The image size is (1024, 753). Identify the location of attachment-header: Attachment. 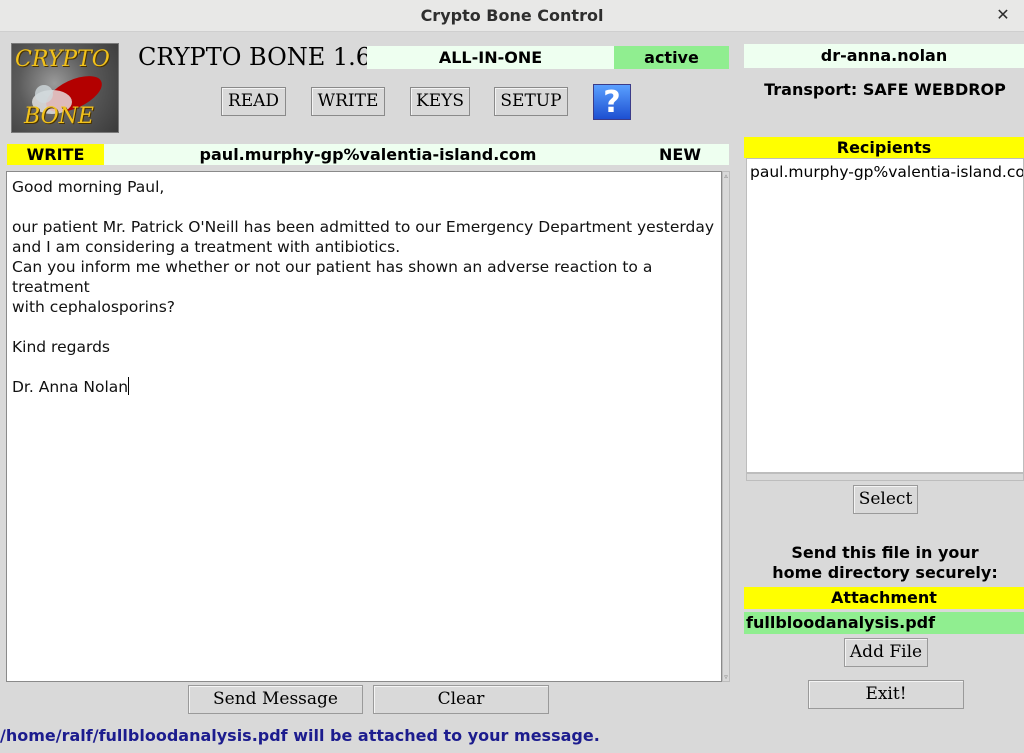
(884, 598).